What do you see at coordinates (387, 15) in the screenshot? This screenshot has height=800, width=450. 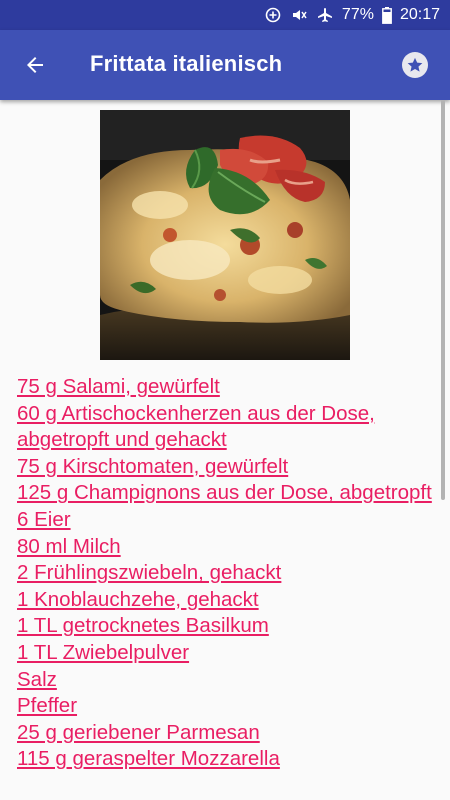 I see `battery-icon` at bounding box center [387, 15].